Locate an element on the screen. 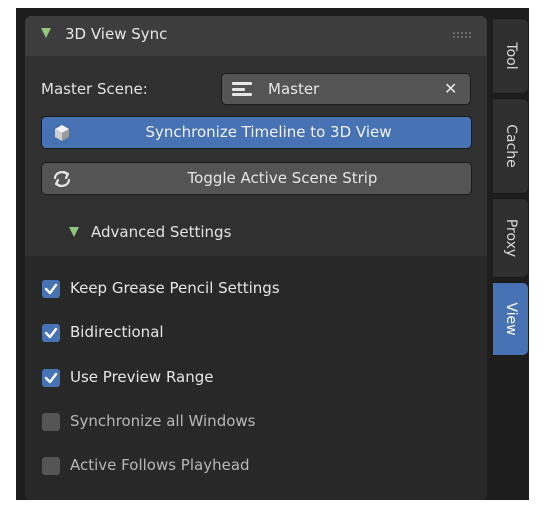  tab-cache: Cache is located at coordinates (511, 146).